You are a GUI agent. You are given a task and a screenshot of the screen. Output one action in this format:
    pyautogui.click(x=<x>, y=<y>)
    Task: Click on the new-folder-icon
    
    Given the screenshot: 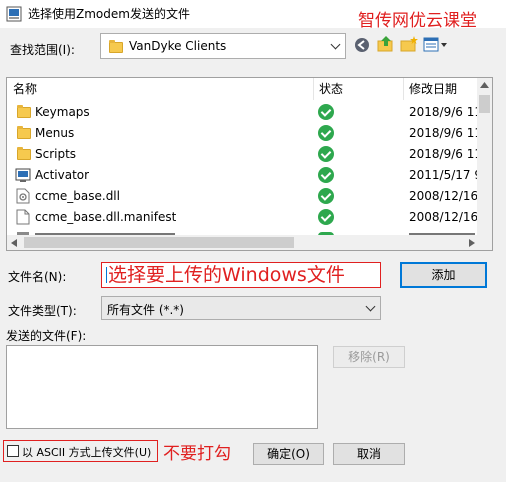 What is the action you would take?
    pyautogui.click(x=409, y=44)
    